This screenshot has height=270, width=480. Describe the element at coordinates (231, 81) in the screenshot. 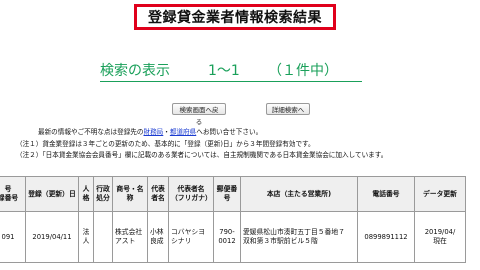

I see `result-underline` at that location.